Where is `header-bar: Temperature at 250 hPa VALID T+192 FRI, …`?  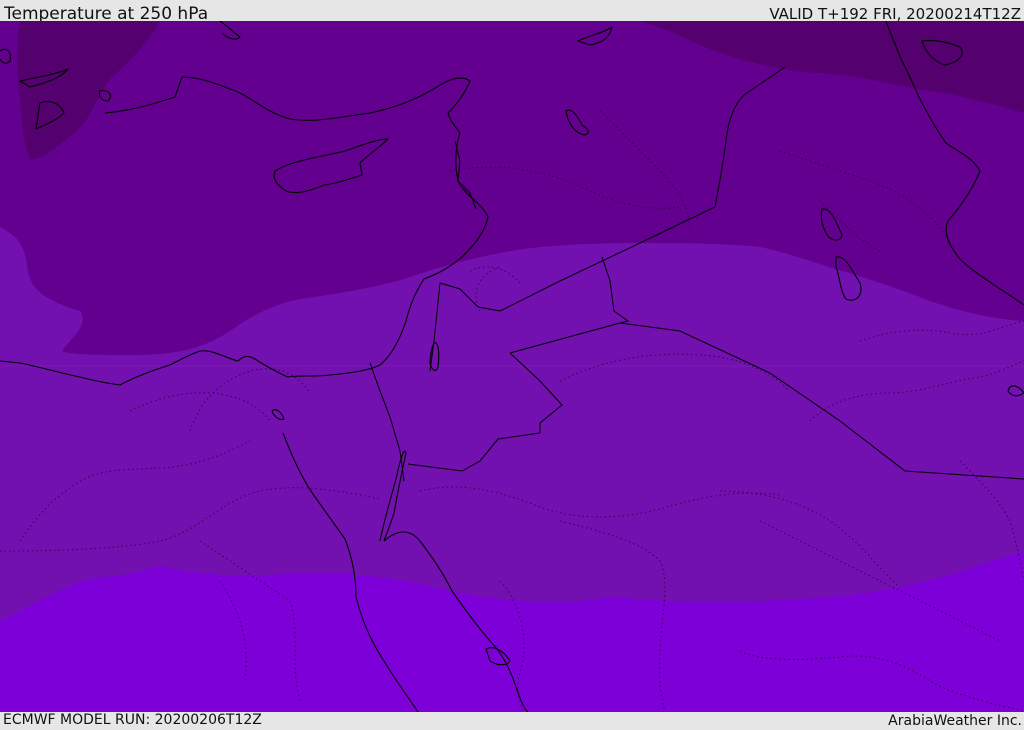
header-bar: Temperature at 250 hPa VALID T+192 FRI, … is located at coordinates (512, 12).